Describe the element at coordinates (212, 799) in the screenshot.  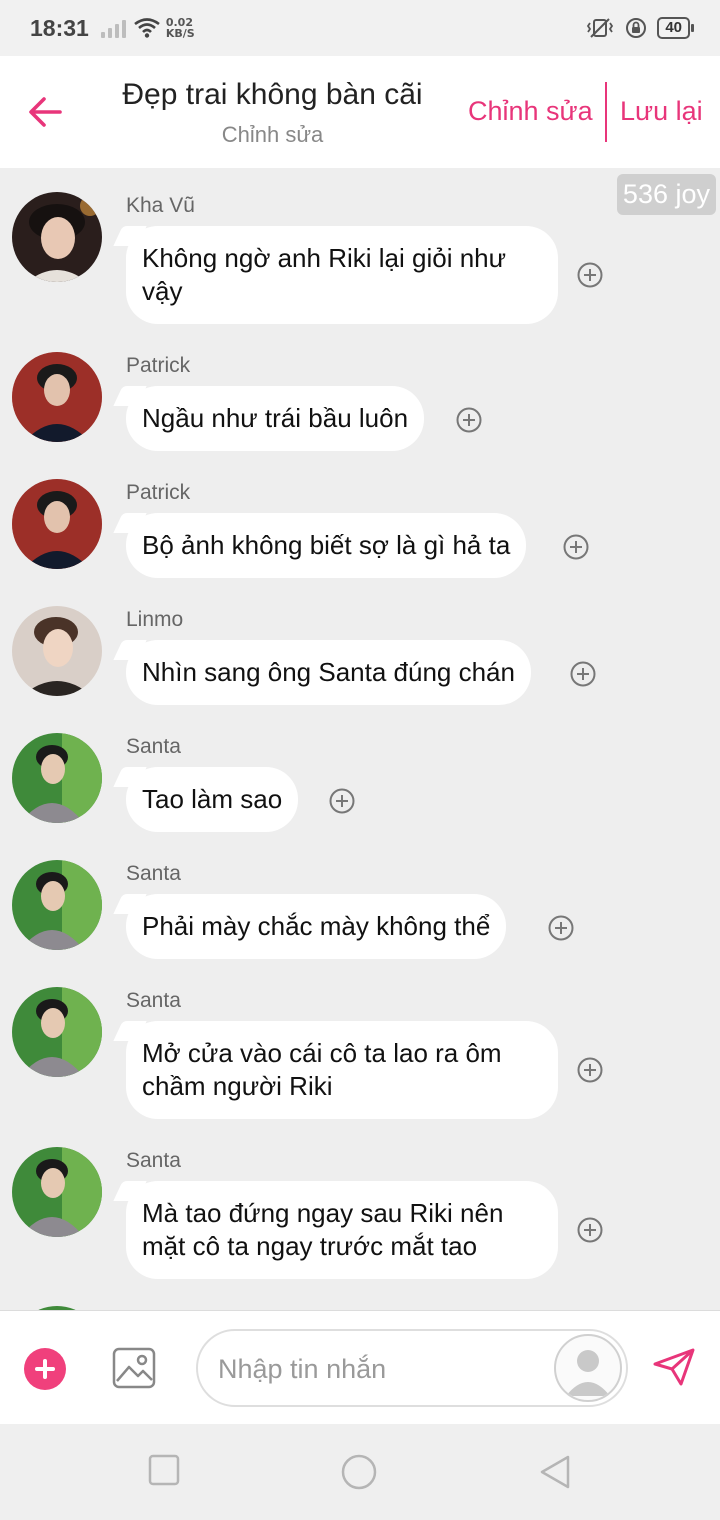
I see `message-bubble: Tao làm sao` at that location.